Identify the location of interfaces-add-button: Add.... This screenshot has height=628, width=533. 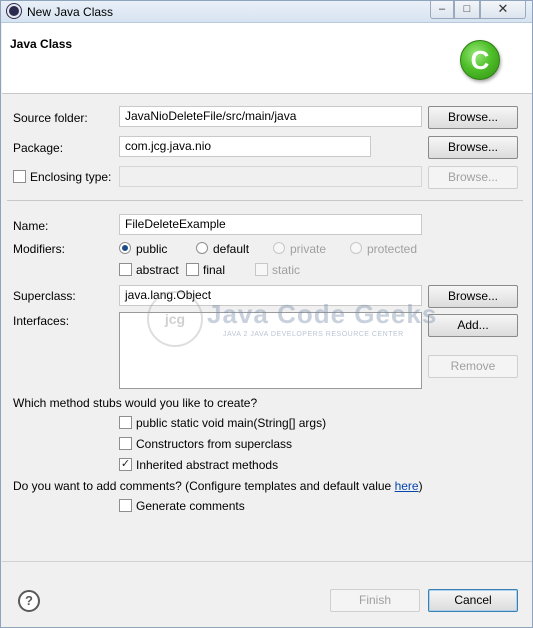
(473, 325).